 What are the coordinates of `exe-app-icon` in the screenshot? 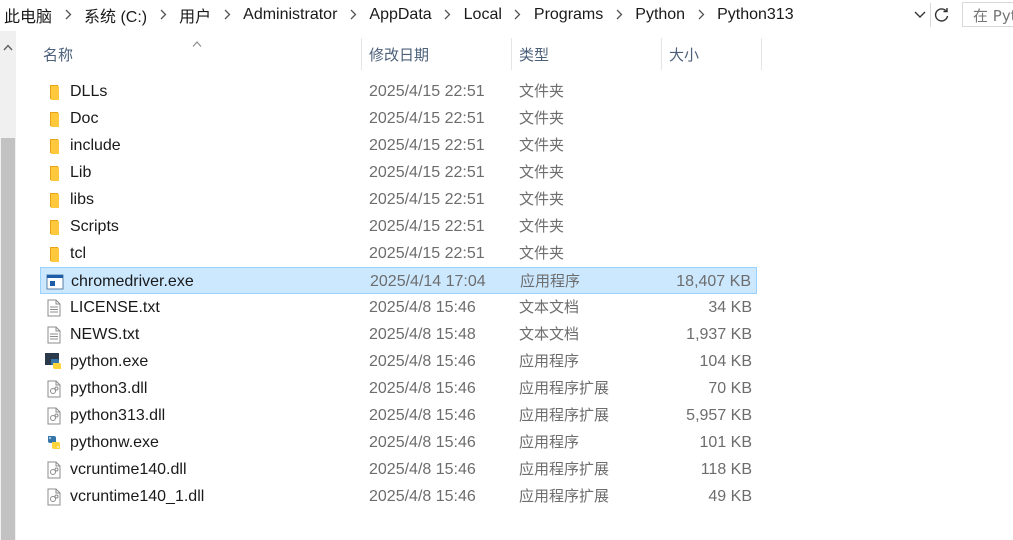 It's located at (55, 282).